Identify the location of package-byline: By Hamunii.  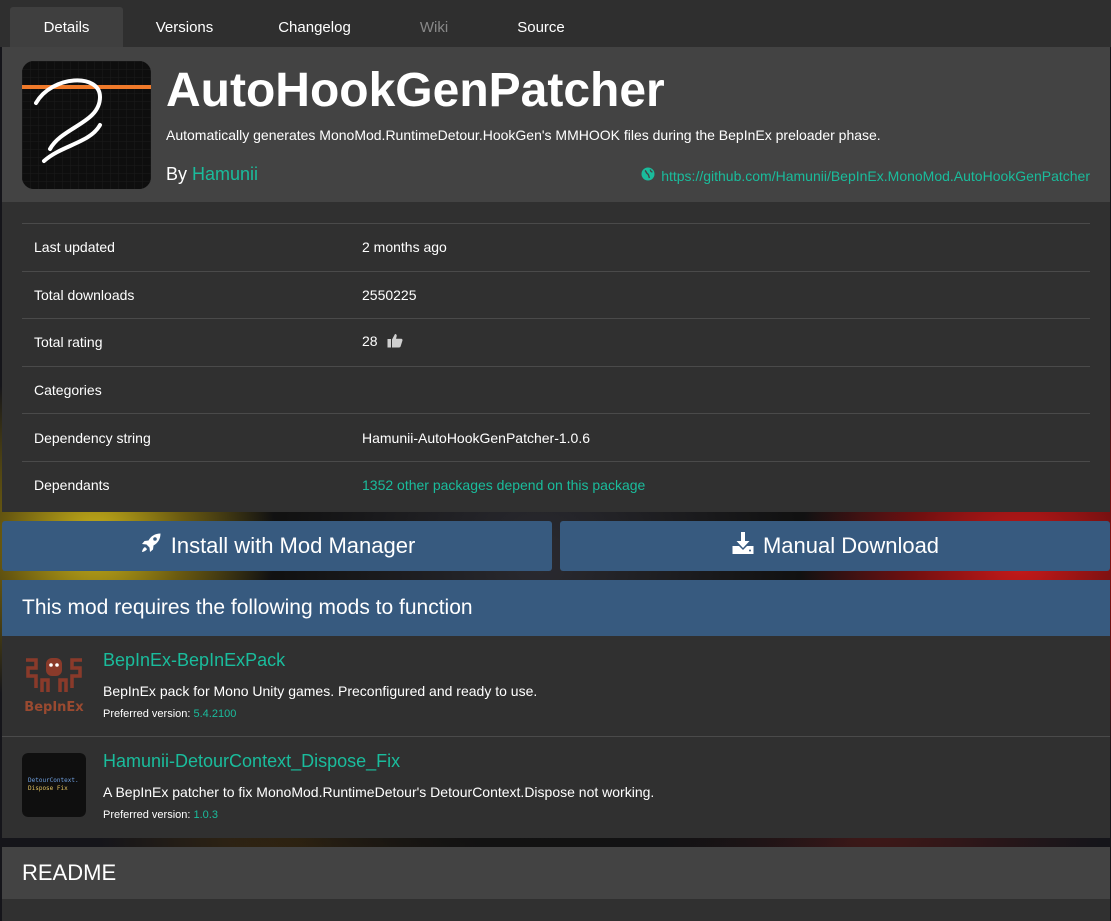
(212, 174).